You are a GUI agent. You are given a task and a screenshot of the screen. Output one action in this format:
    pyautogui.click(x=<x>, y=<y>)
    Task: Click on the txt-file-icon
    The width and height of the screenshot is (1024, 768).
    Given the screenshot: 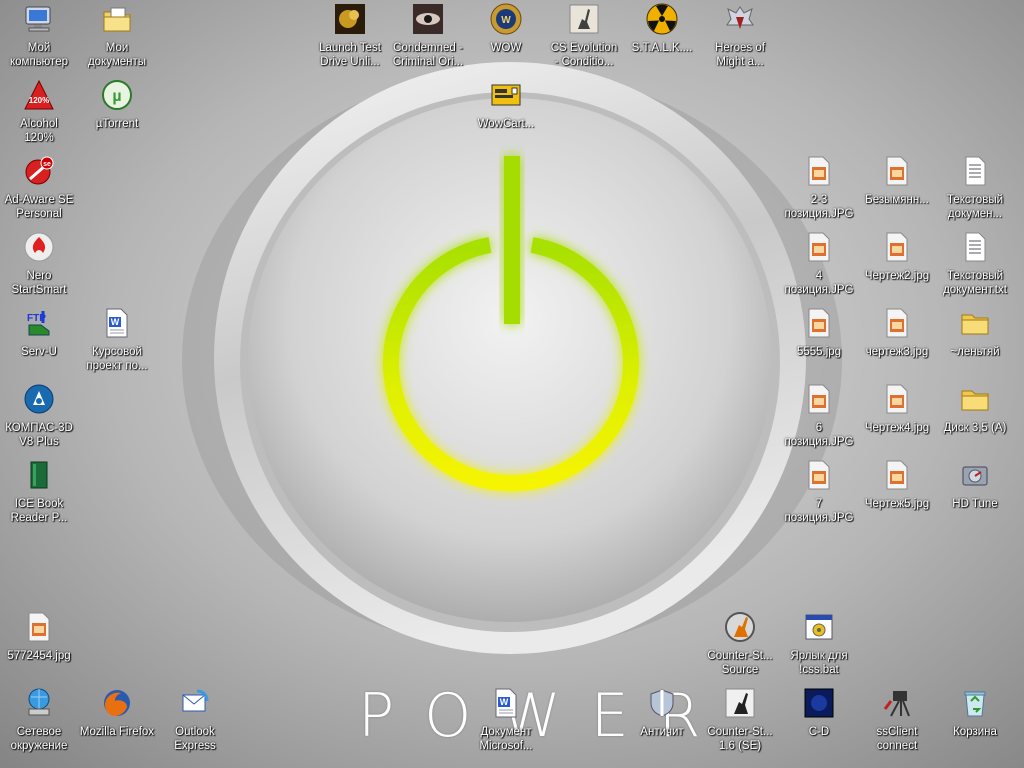 What is the action you would take?
    pyautogui.click(x=975, y=171)
    